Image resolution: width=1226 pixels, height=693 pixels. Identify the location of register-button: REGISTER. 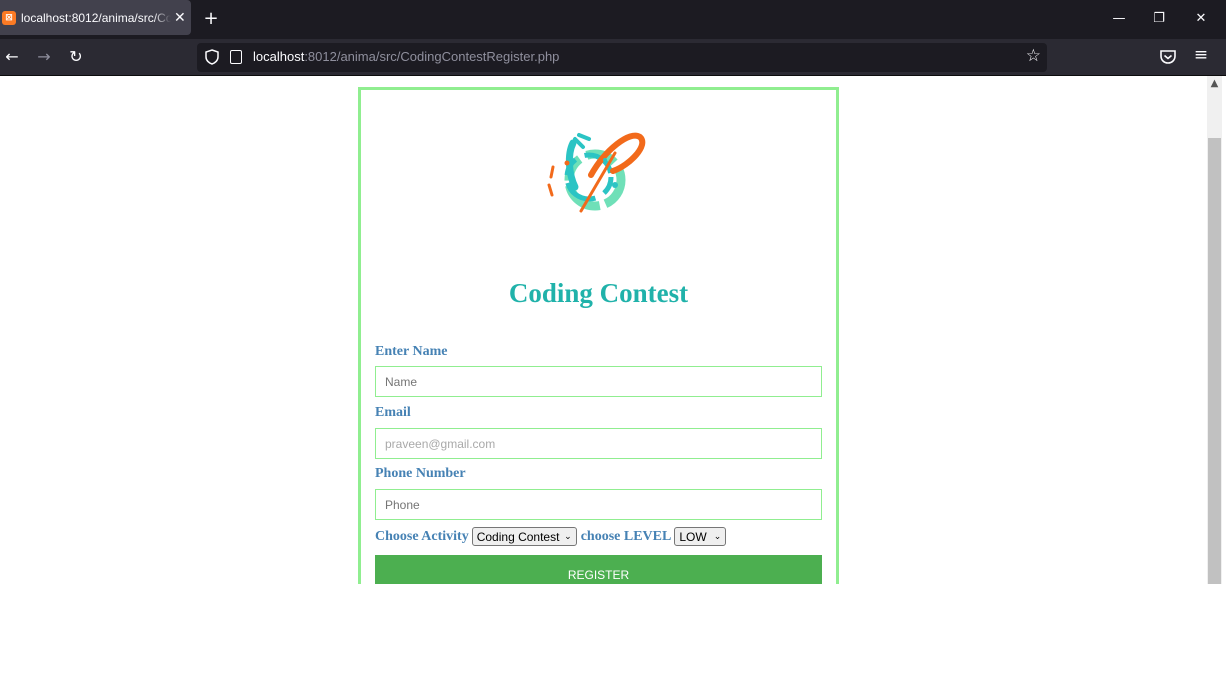
(598, 569).